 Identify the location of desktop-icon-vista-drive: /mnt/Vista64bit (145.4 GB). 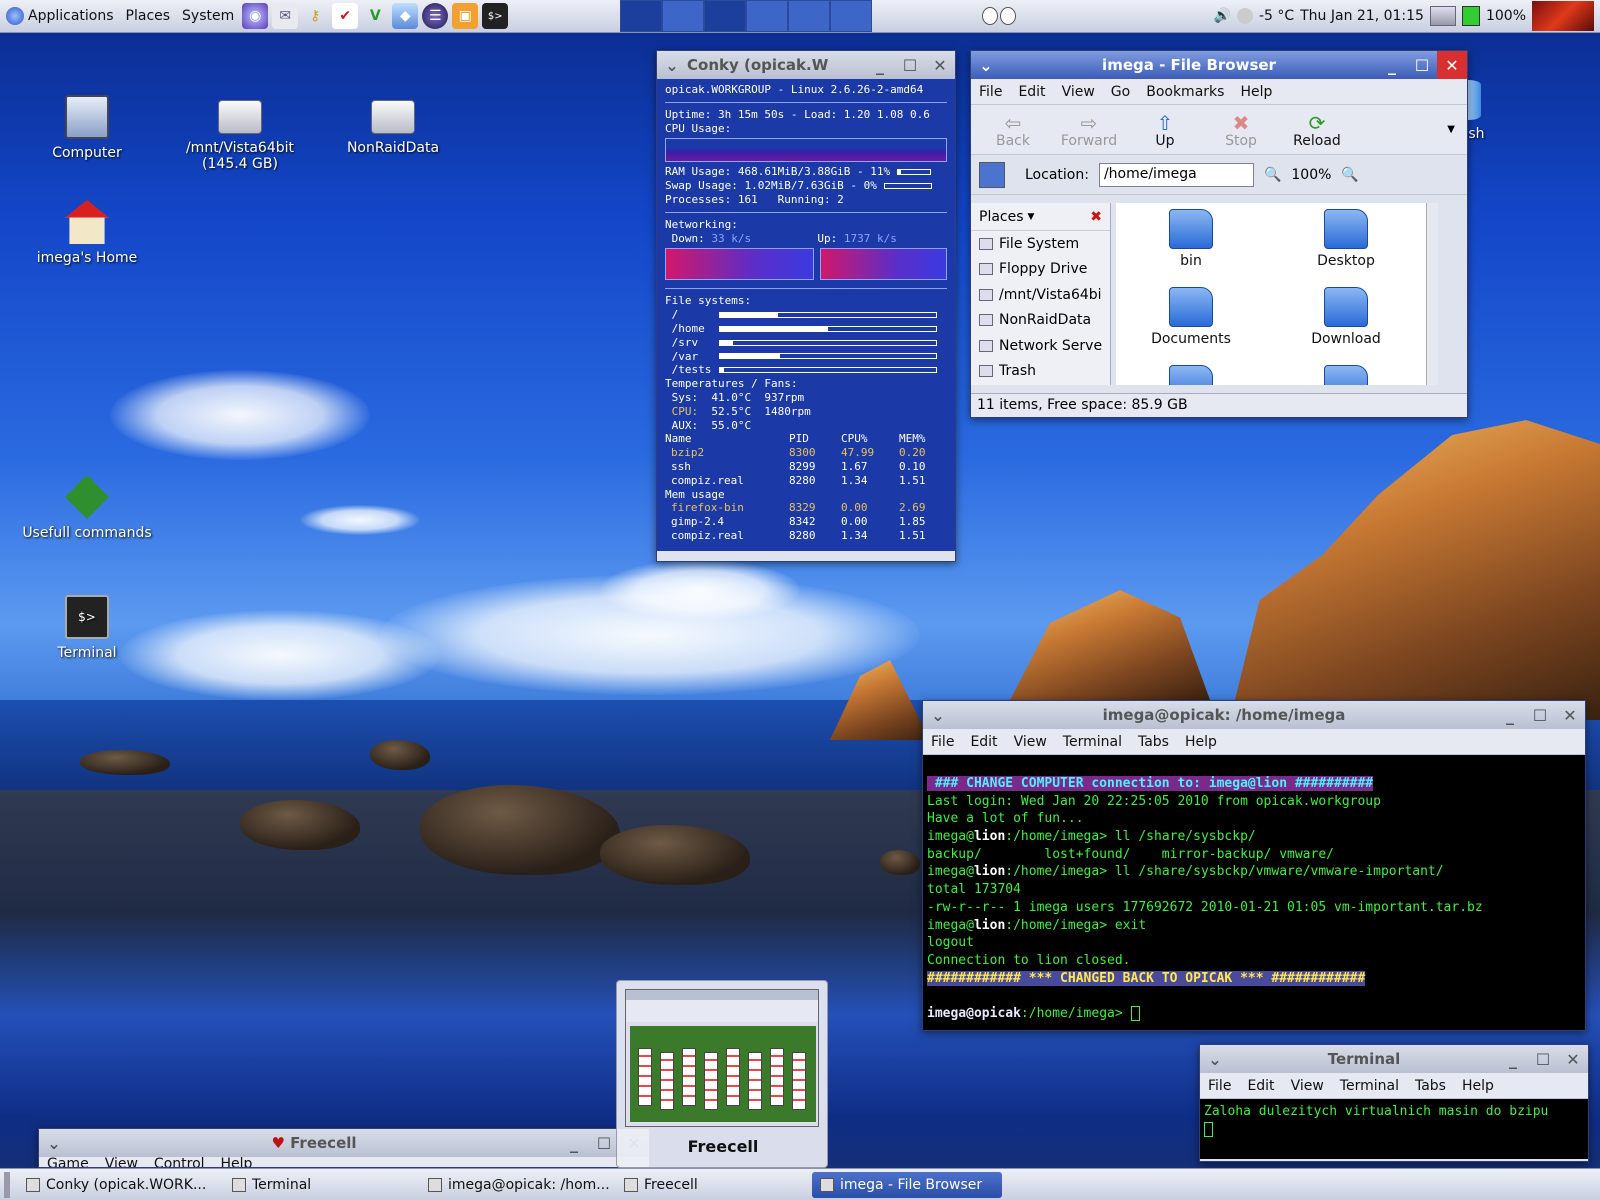
(240, 136).